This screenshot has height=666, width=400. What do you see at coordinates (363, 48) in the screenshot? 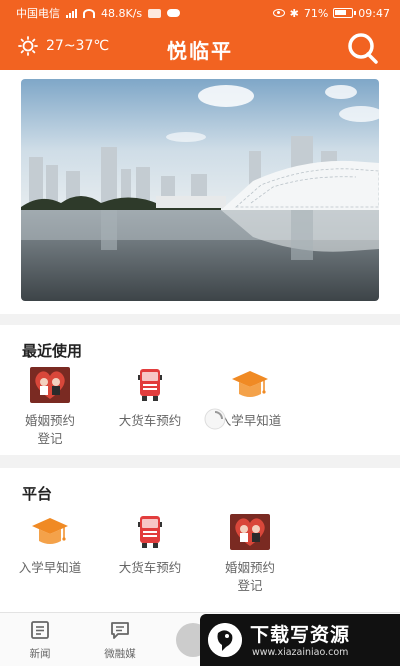
I see `search-icon` at bounding box center [363, 48].